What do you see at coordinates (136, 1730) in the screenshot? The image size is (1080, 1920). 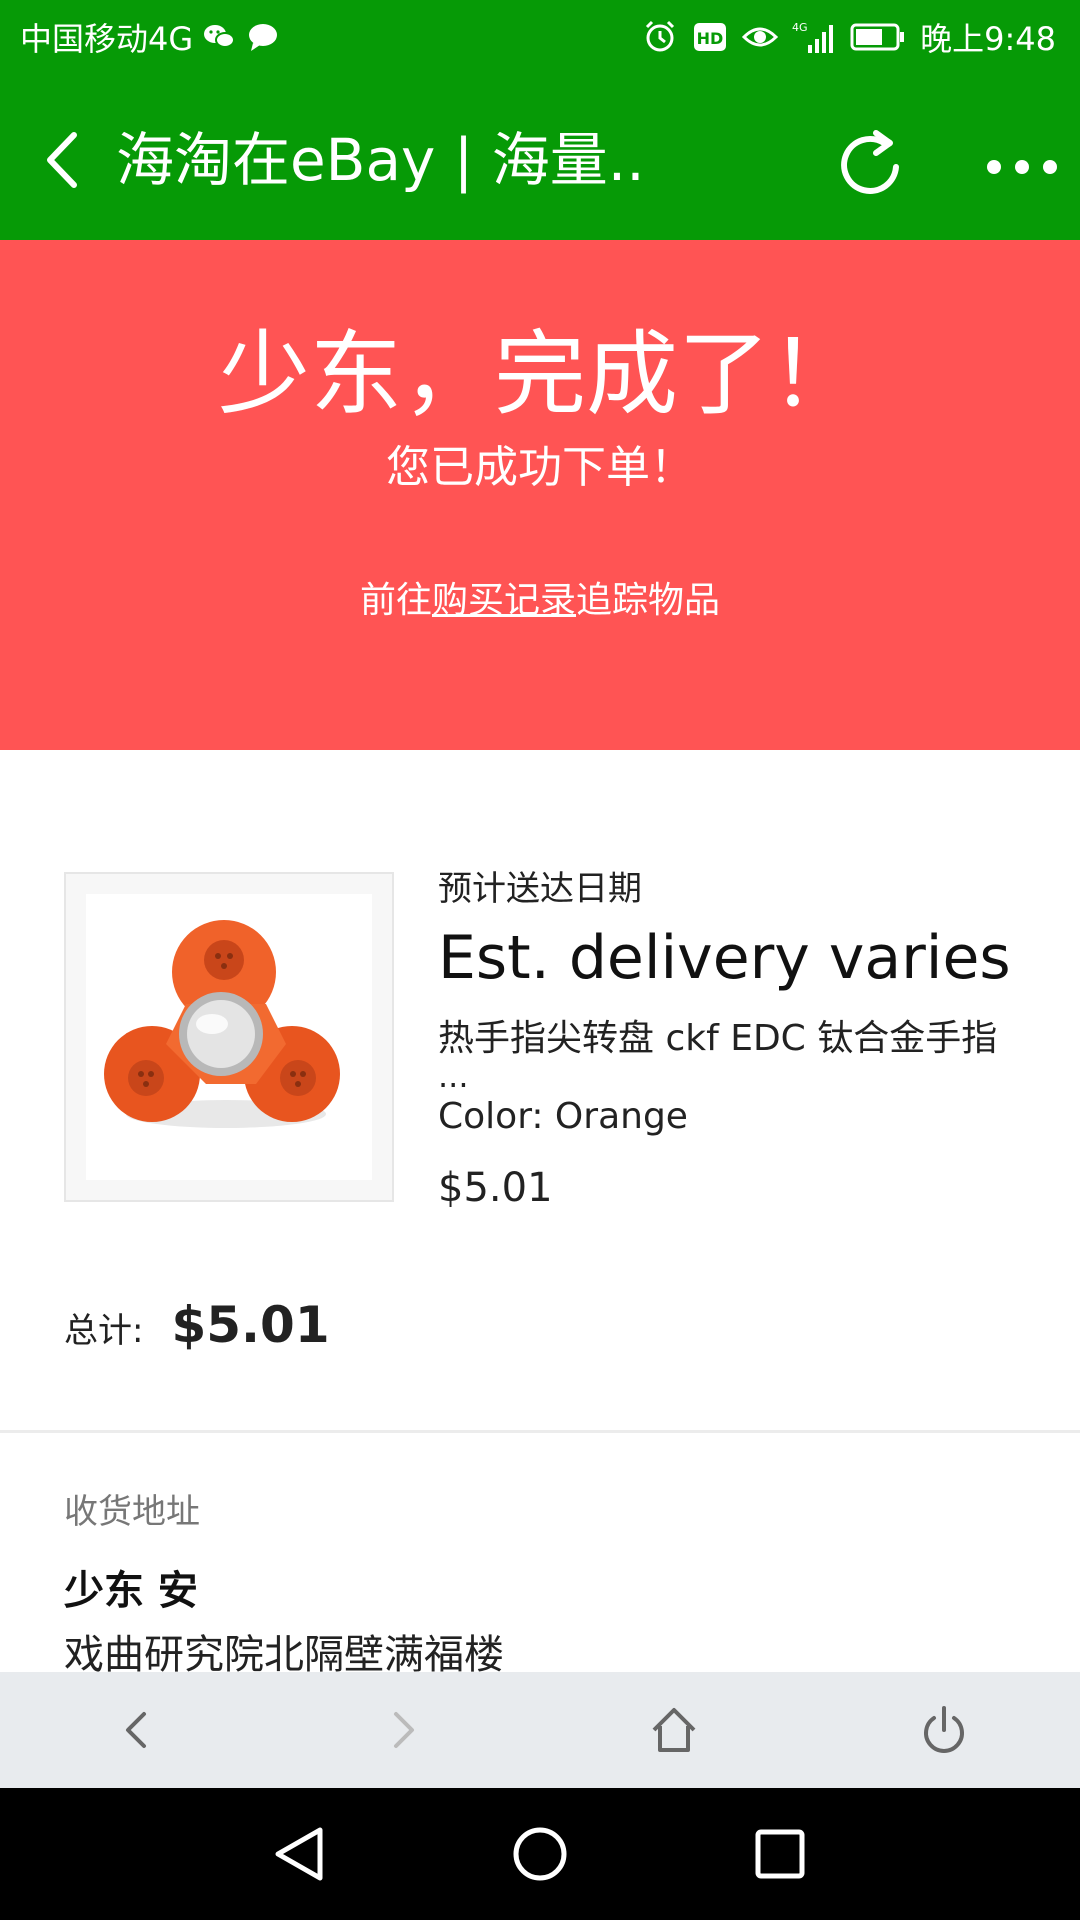 I see `back-icon` at bounding box center [136, 1730].